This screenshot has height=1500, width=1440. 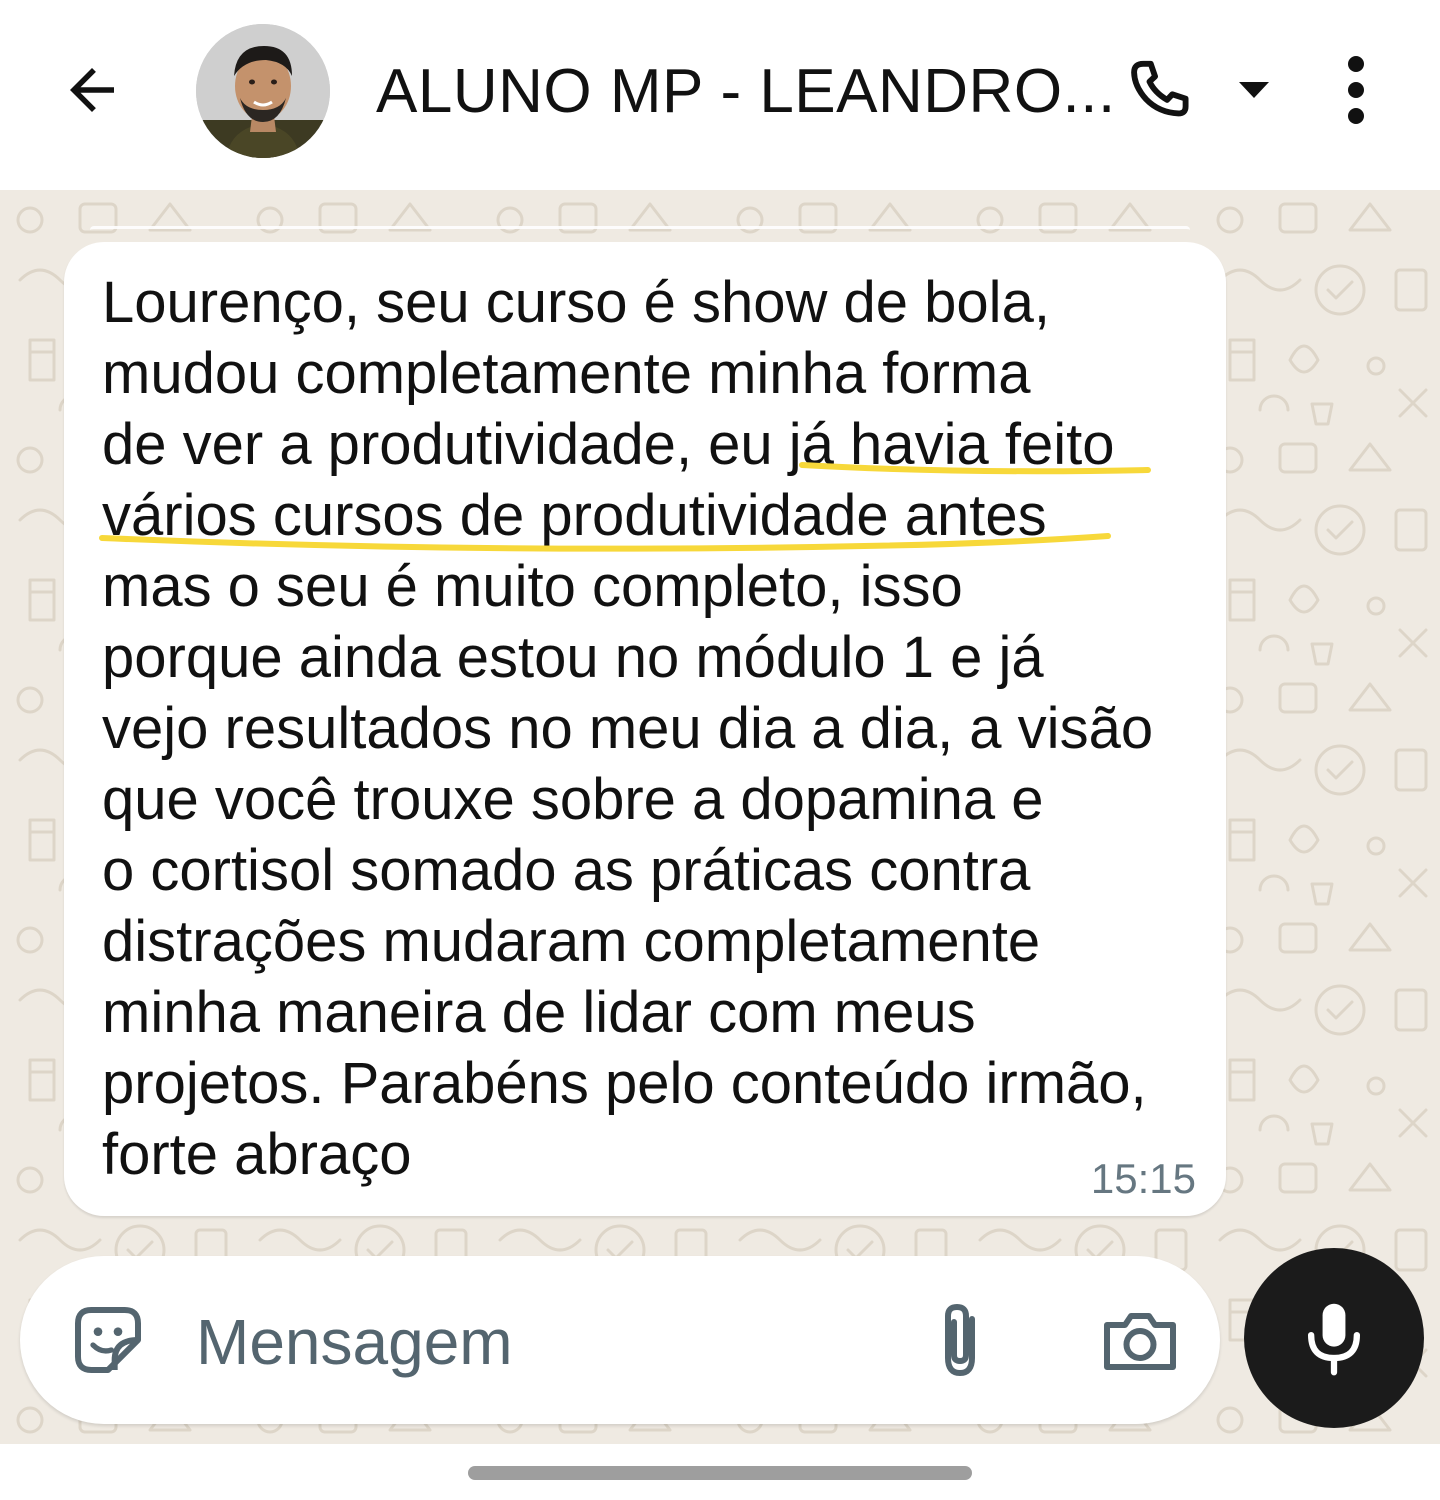 I want to click on more-options-button, so click(x=1356, y=90).